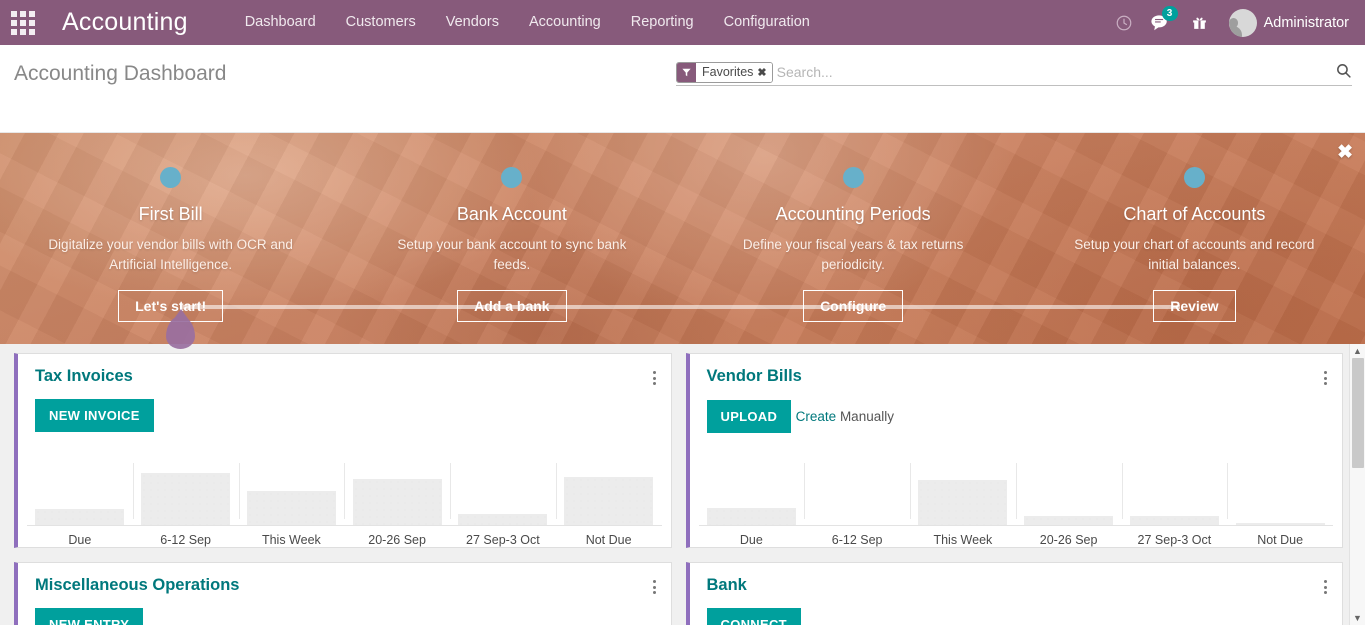  Describe the element at coordinates (727, 585) in the screenshot. I see `card-title: Bank` at that location.